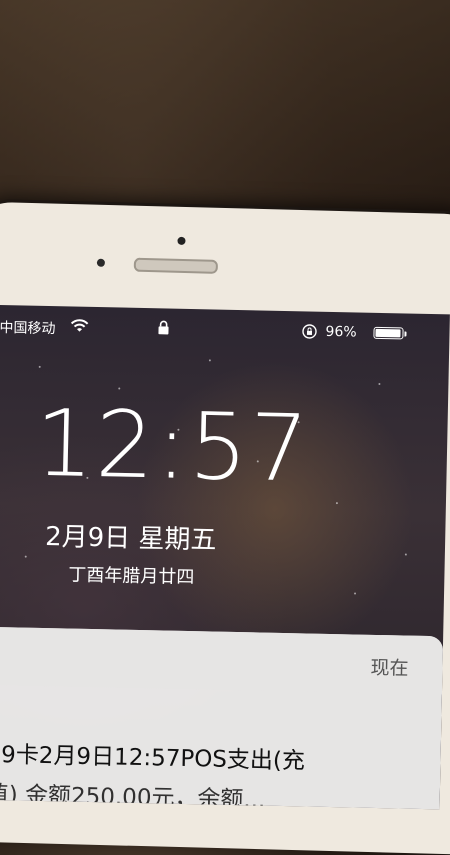 Image resolution: width=450 pixels, height=855 pixels. Describe the element at coordinates (172, 446) in the screenshot. I see `lock-screen-time: 12:57` at that location.